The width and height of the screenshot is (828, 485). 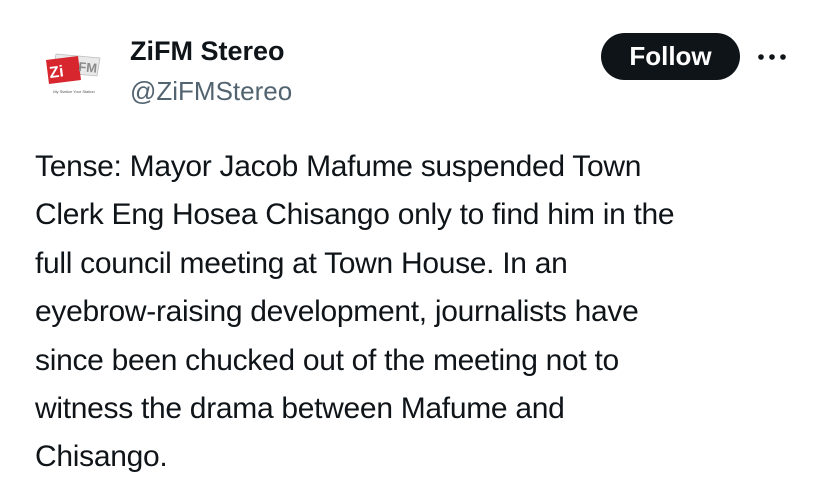 I want to click on account-display-name: ZiFM Stereo, so click(x=207, y=51).